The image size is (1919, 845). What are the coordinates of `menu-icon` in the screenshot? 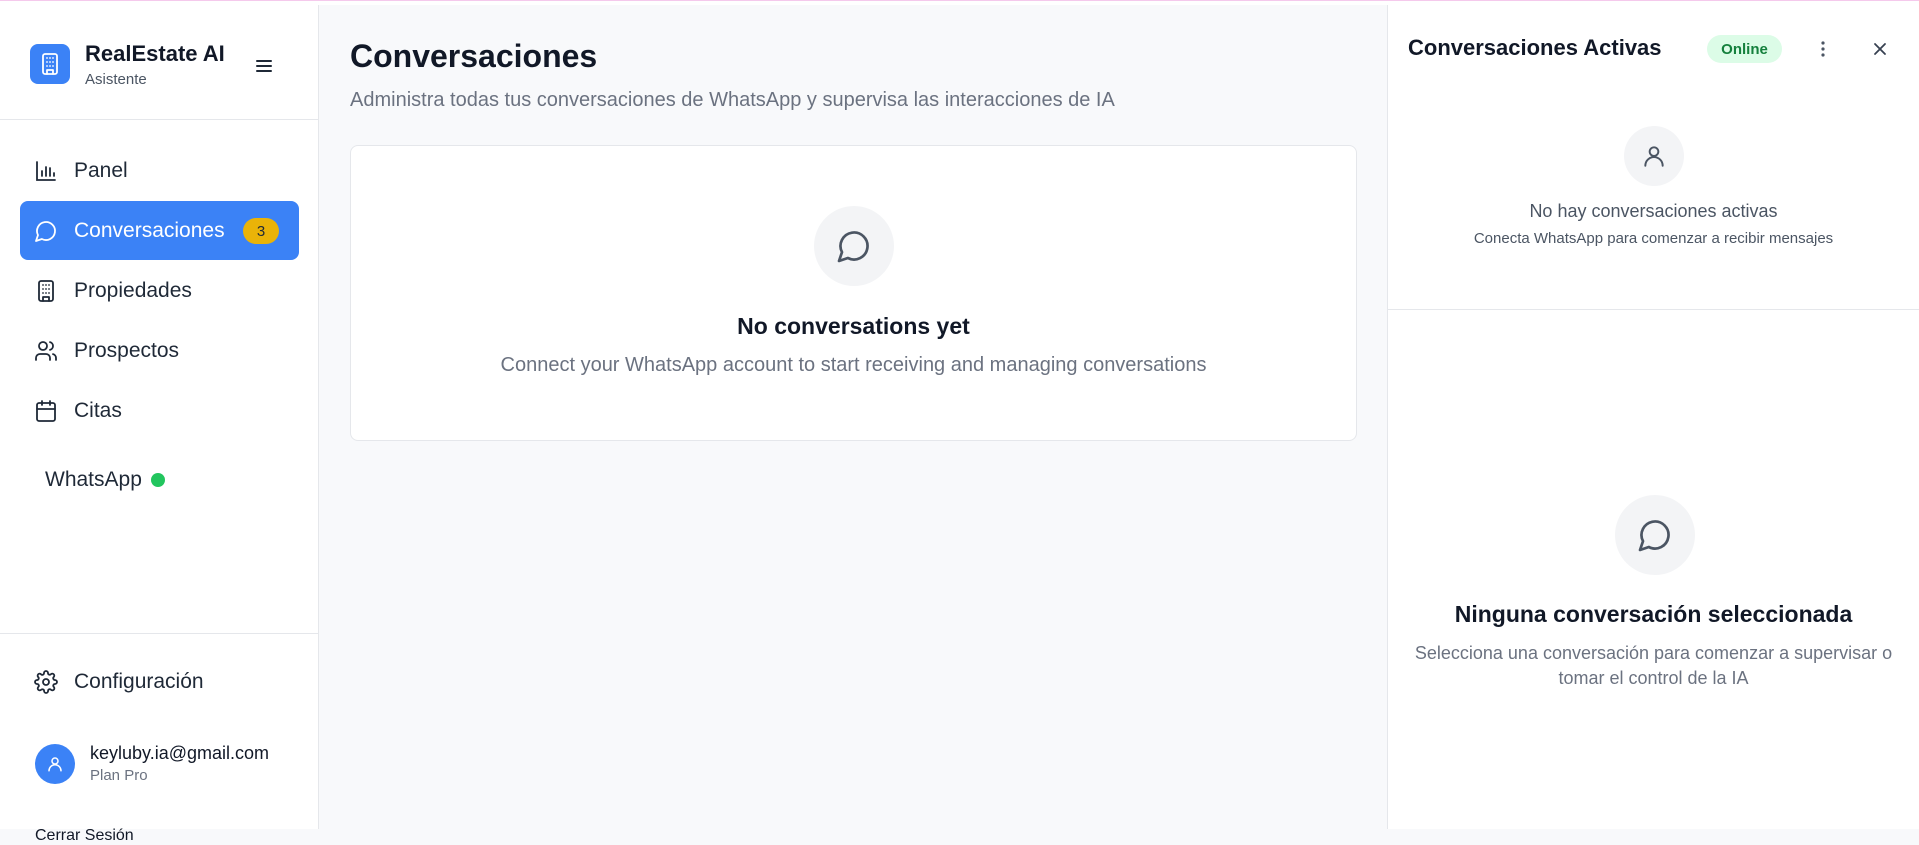 It's located at (264, 66).